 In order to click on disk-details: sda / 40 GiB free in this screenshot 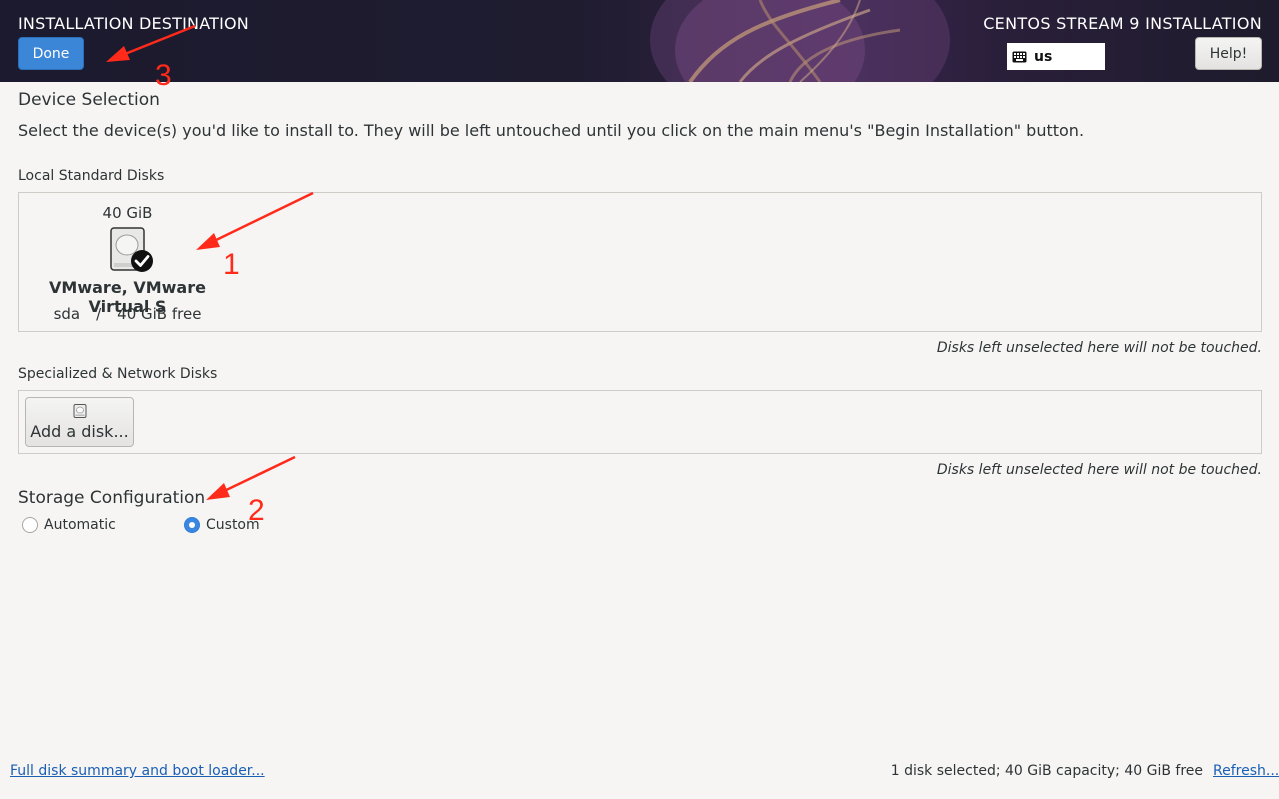, I will do `click(127, 314)`.